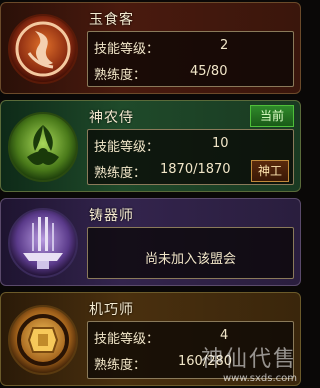  I want to click on skill-level-row: 技能等级： 10, so click(161, 145).